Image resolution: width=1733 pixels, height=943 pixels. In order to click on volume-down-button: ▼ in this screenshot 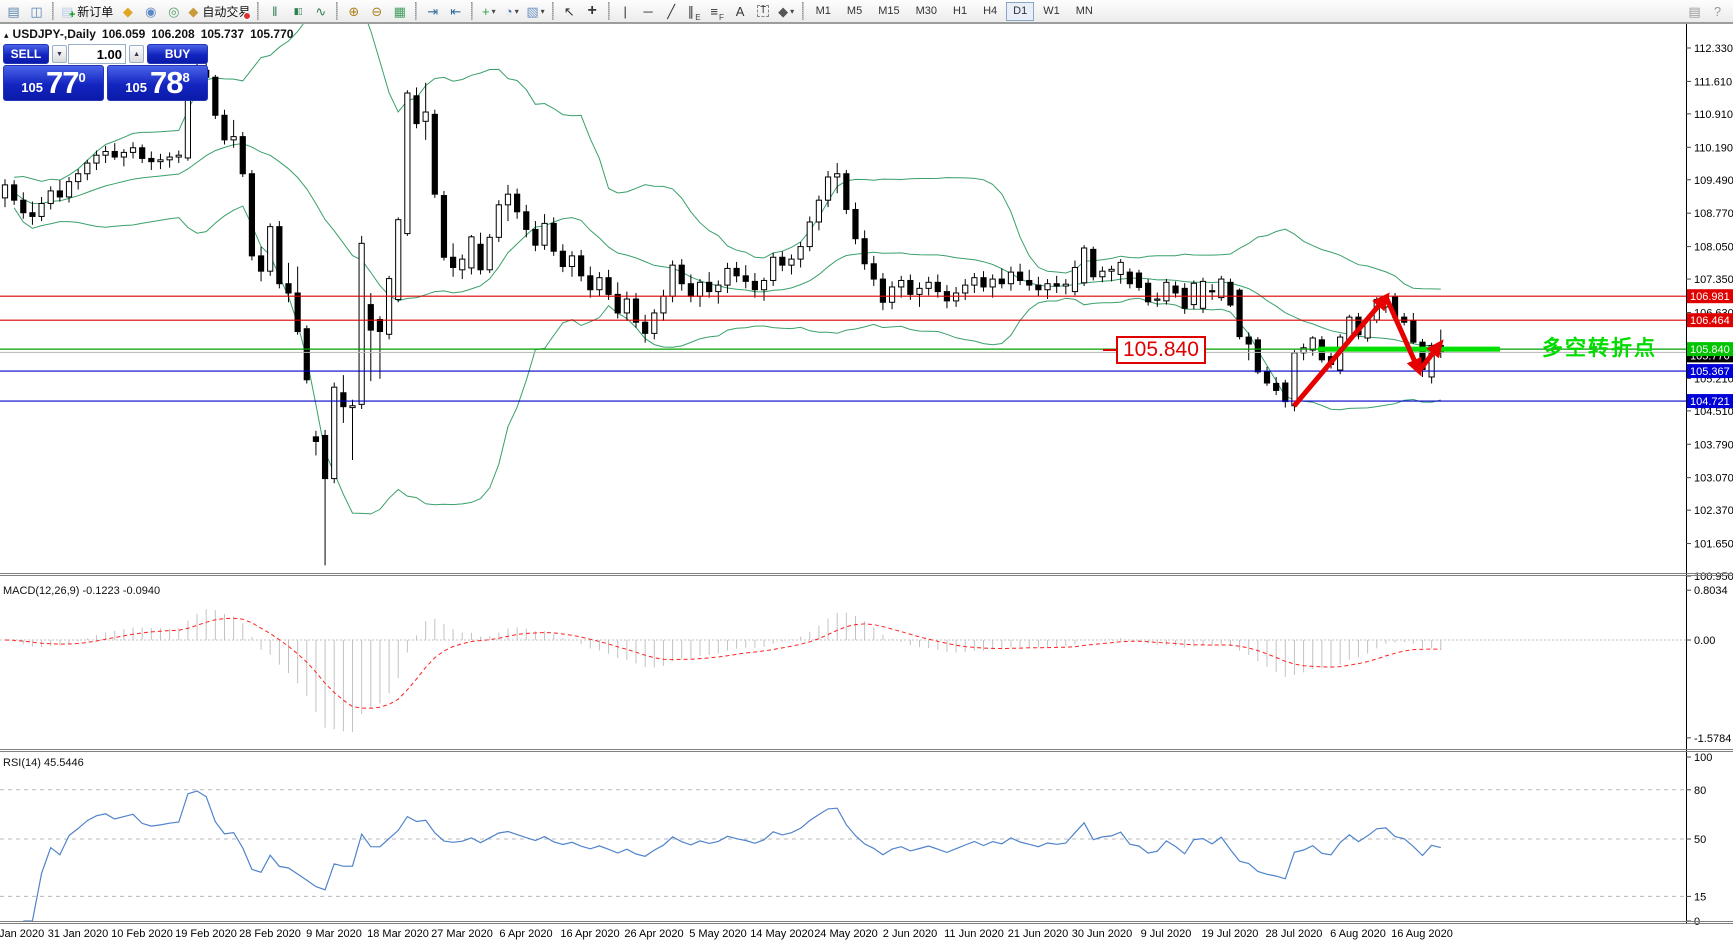, I will do `click(59, 54)`.